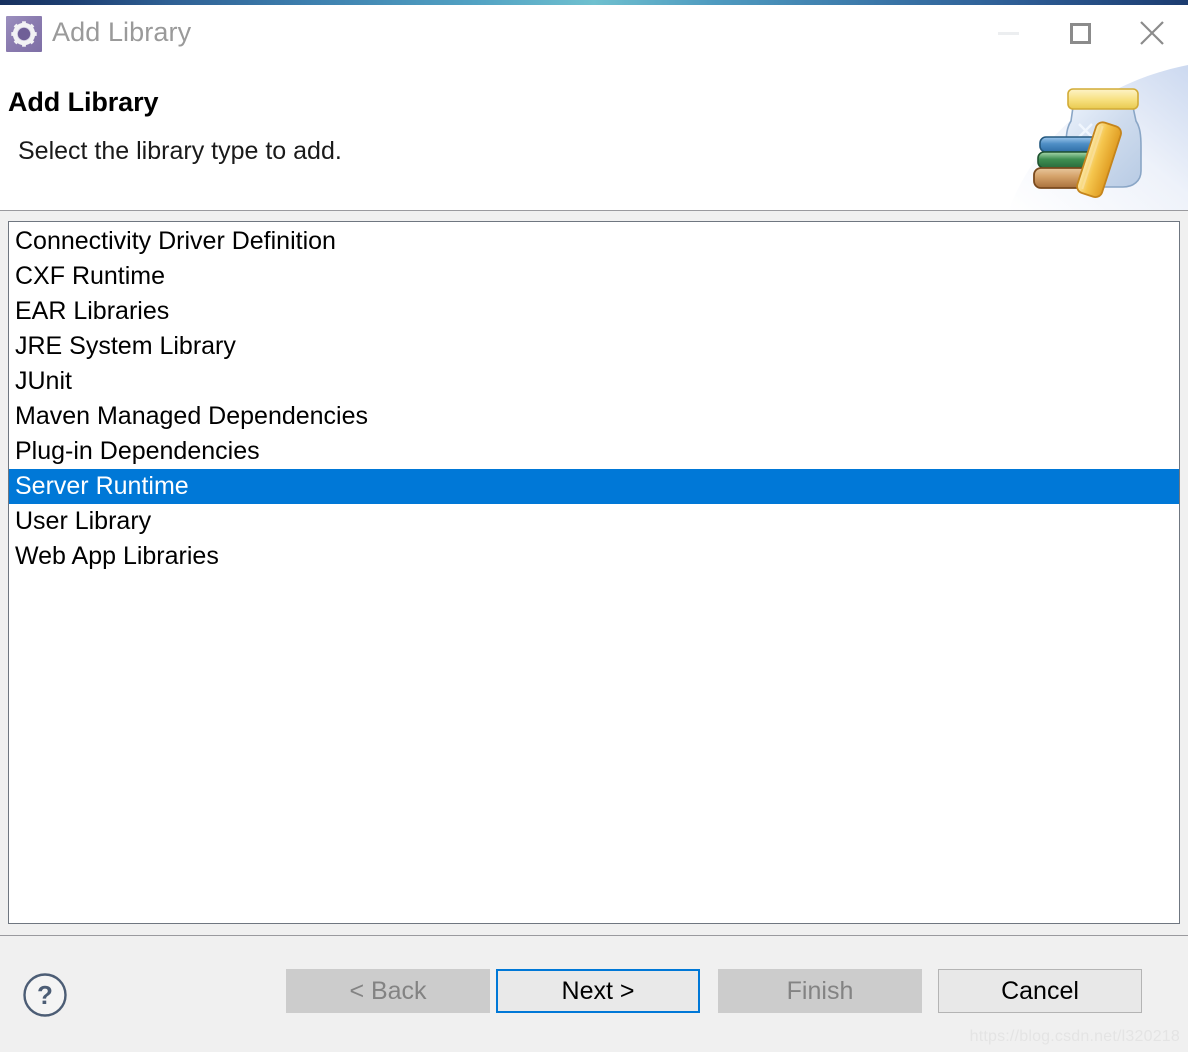 The width and height of the screenshot is (1188, 1052). What do you see at coordinates (180, 151) in the screenshot?
I see `page-subtitle: Select the library type to add.` at bounding box center [180, 151].